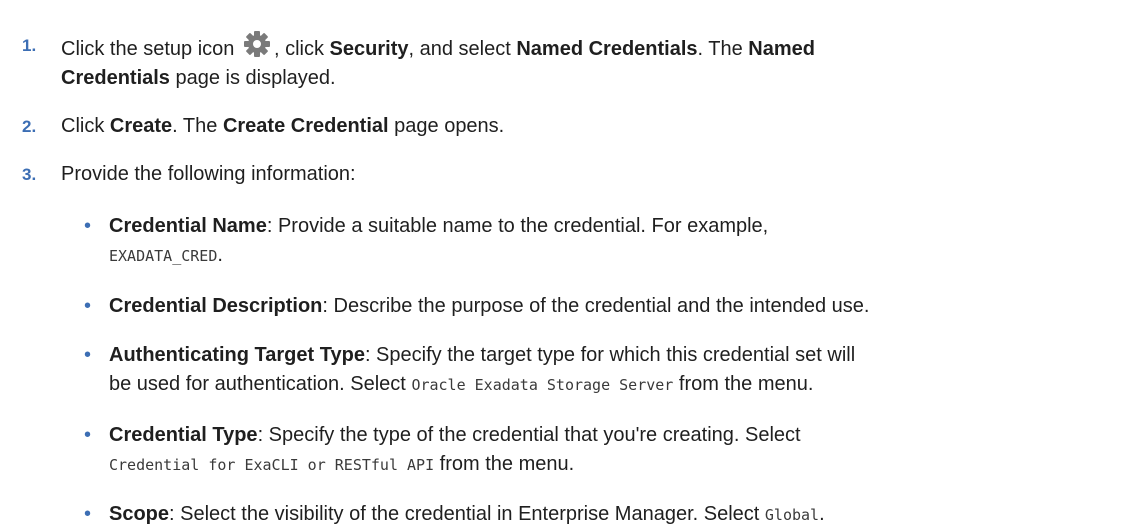  I want to click on step-number: 2., so click(29, 126).